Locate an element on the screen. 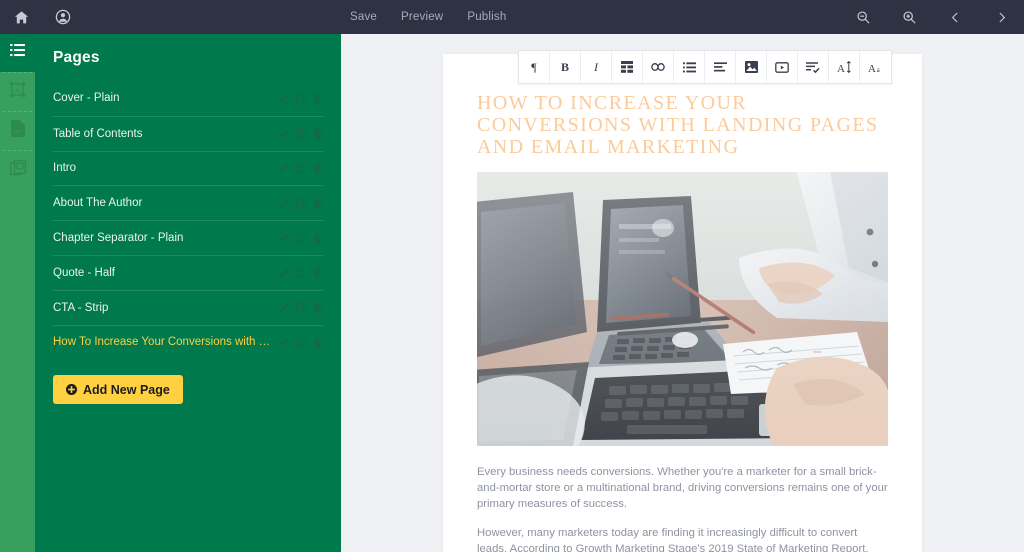 This screenshot has width=1024, height=552. list-icon is located at coordinates (17, 53).